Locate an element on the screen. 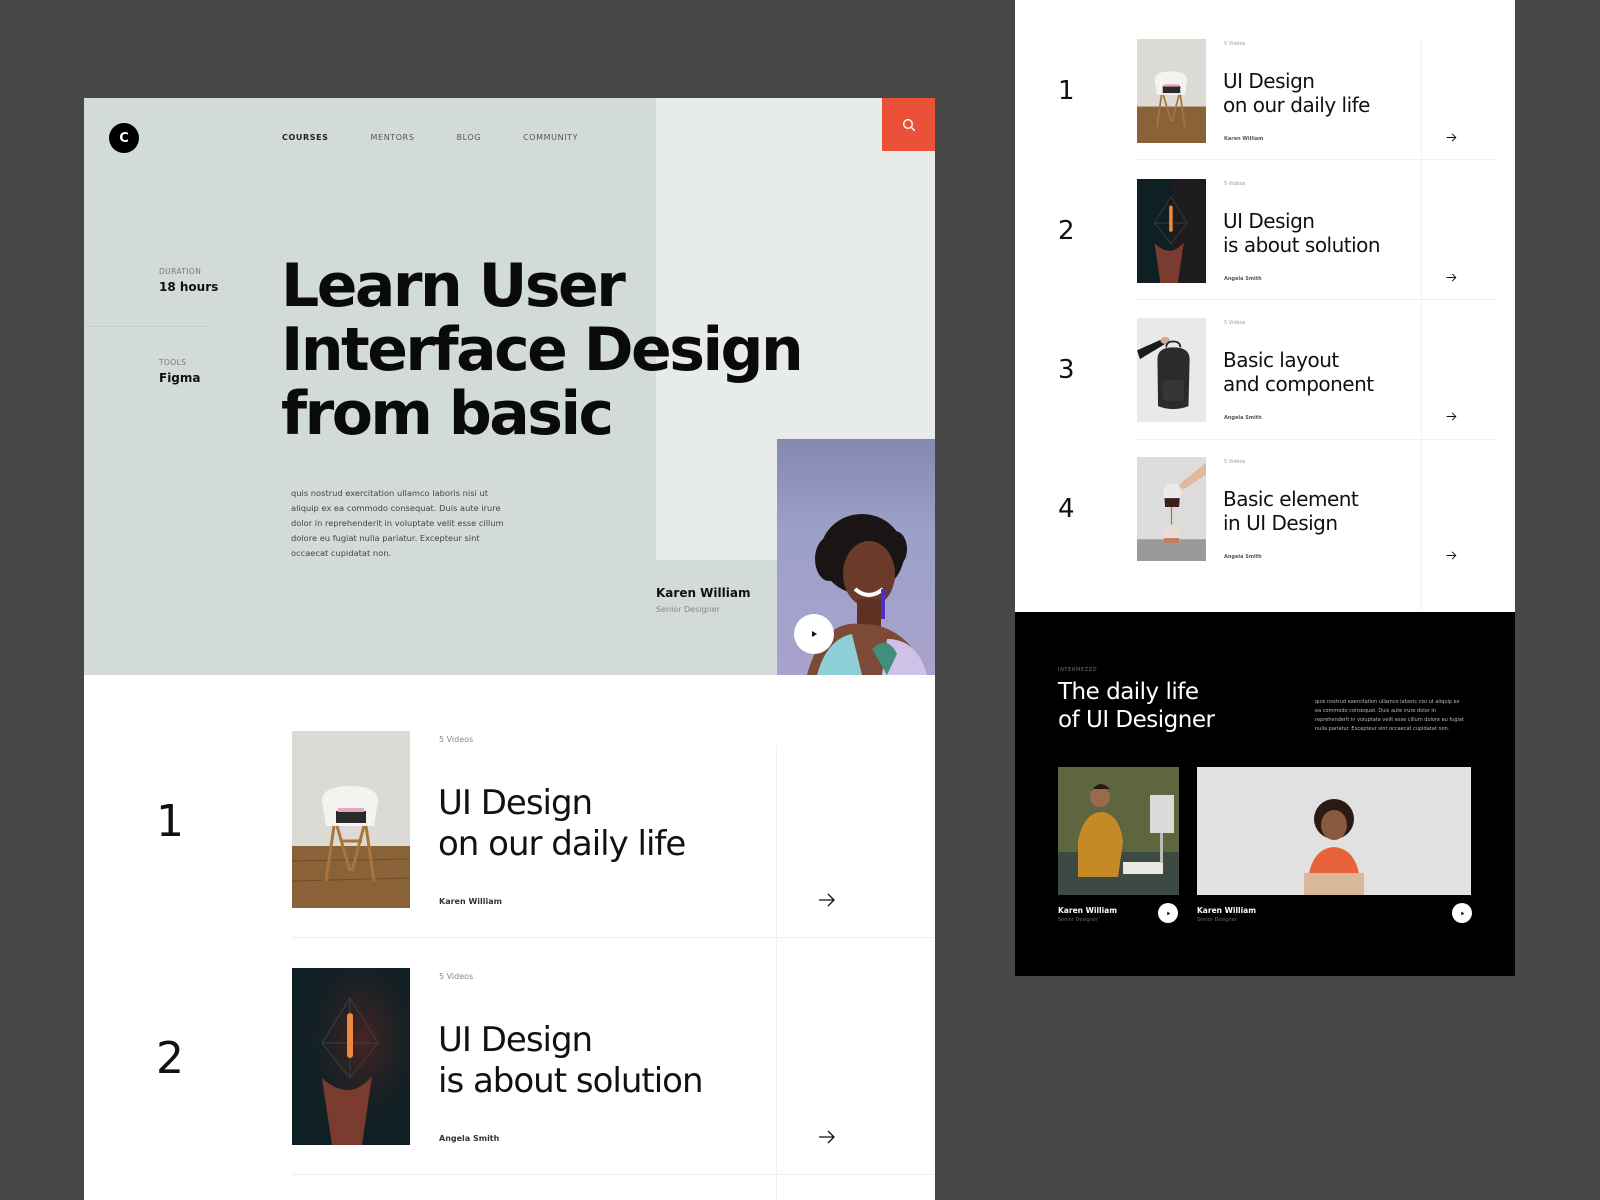  logo-letter: C is located at coordinates (124, 138).